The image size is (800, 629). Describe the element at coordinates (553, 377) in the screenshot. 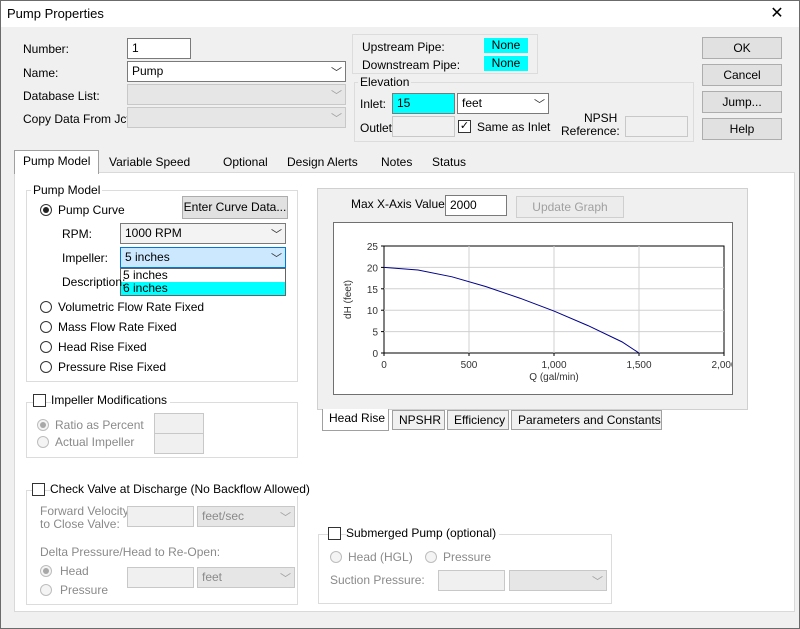

I see `x-axis-label: Q (gal/min)` at that location.